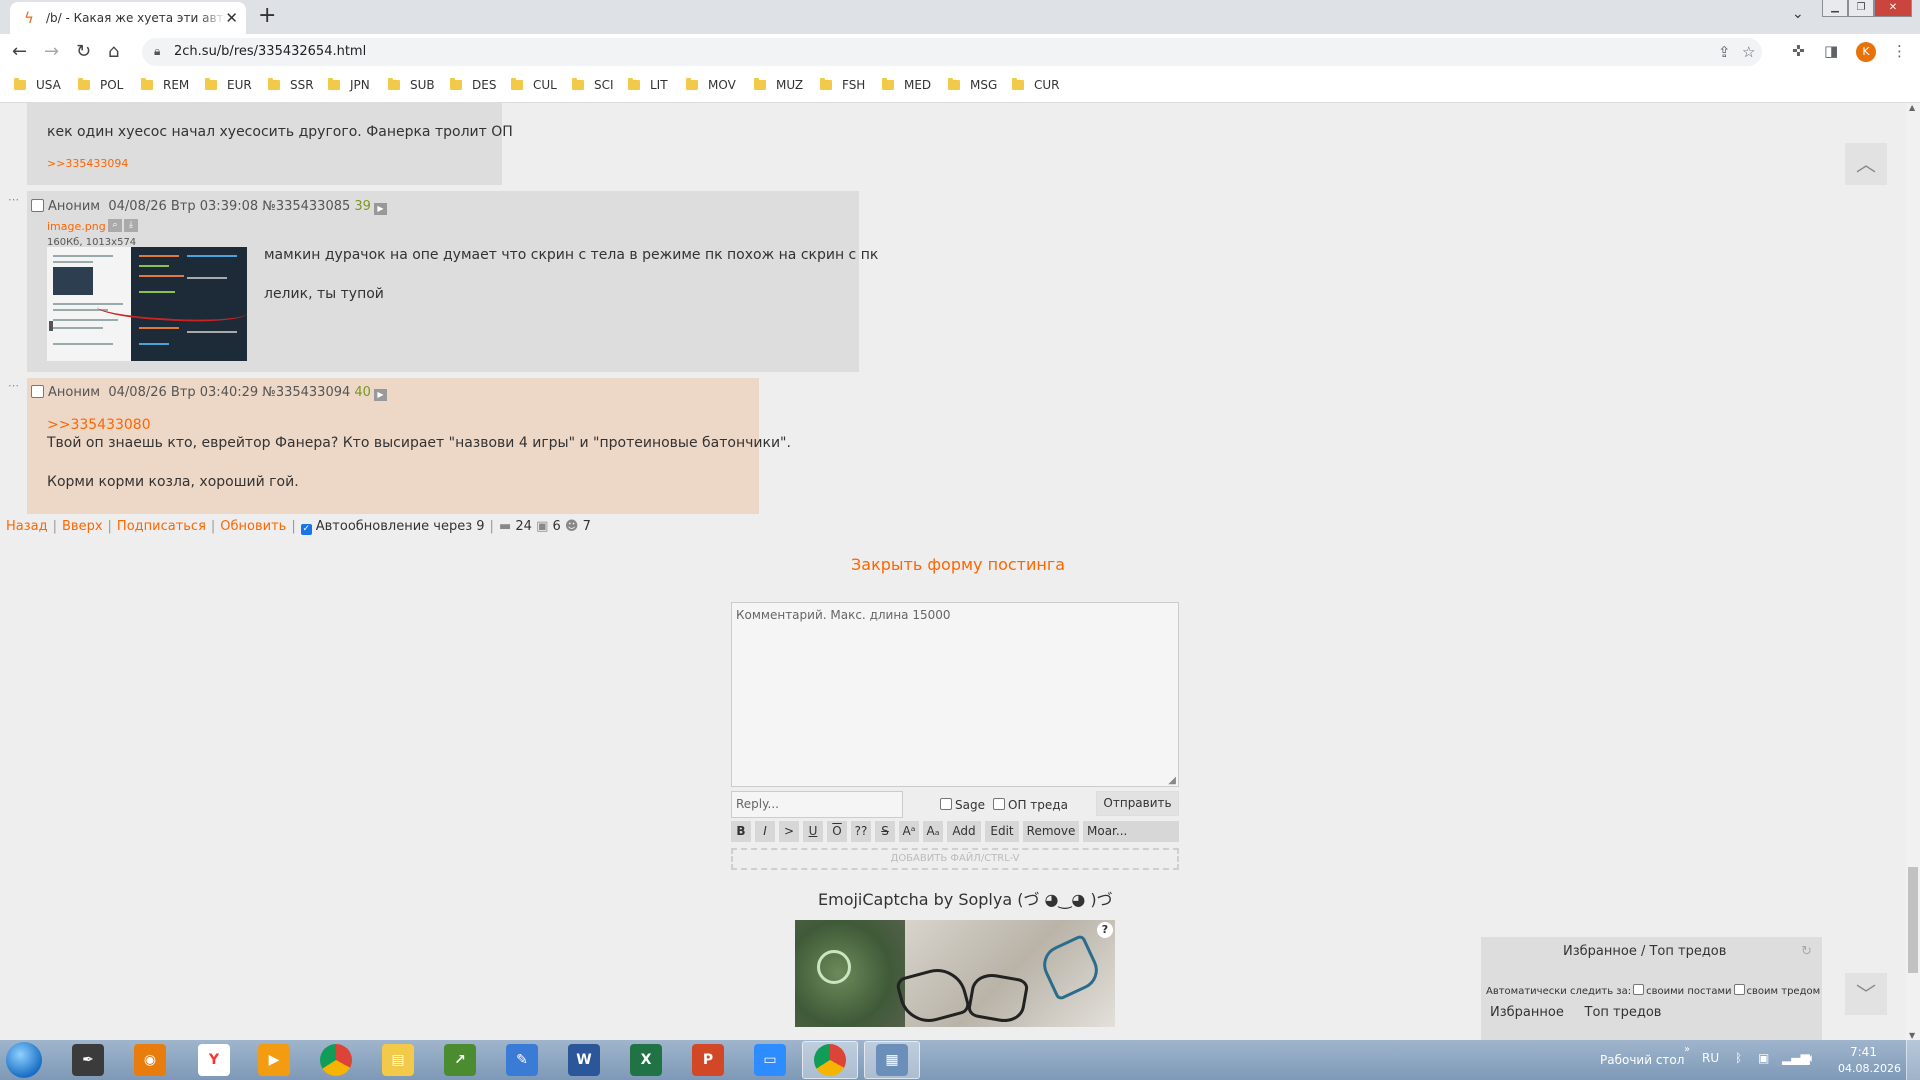 The width and height of the screenshot is (1920, 1080). Describe the element at coordinates (534, 85) in the screenshot. I see `bookmark-folder: CUL` at that location.